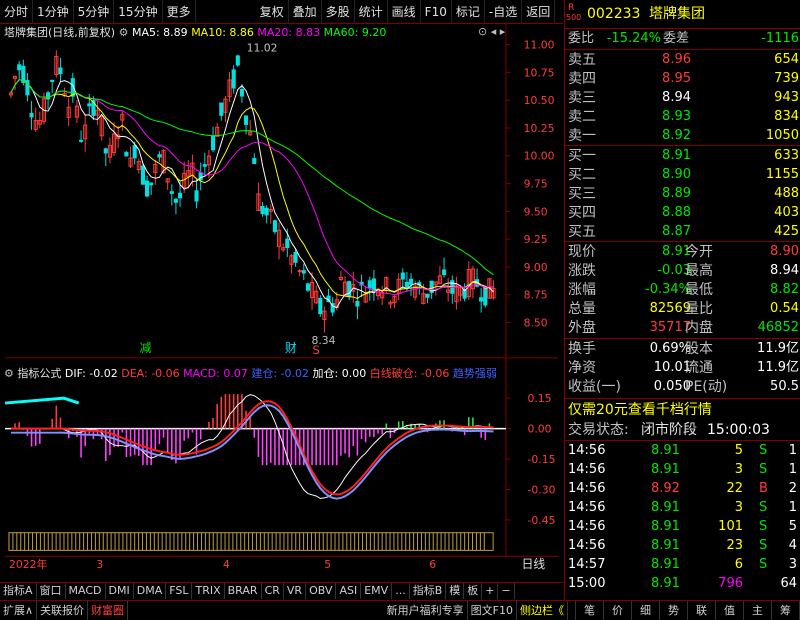  What do you see at coordinates (682, 232) in the screenshot?
I see `buy-row: 买五 8.87 425` at bounding box center [682, 232].